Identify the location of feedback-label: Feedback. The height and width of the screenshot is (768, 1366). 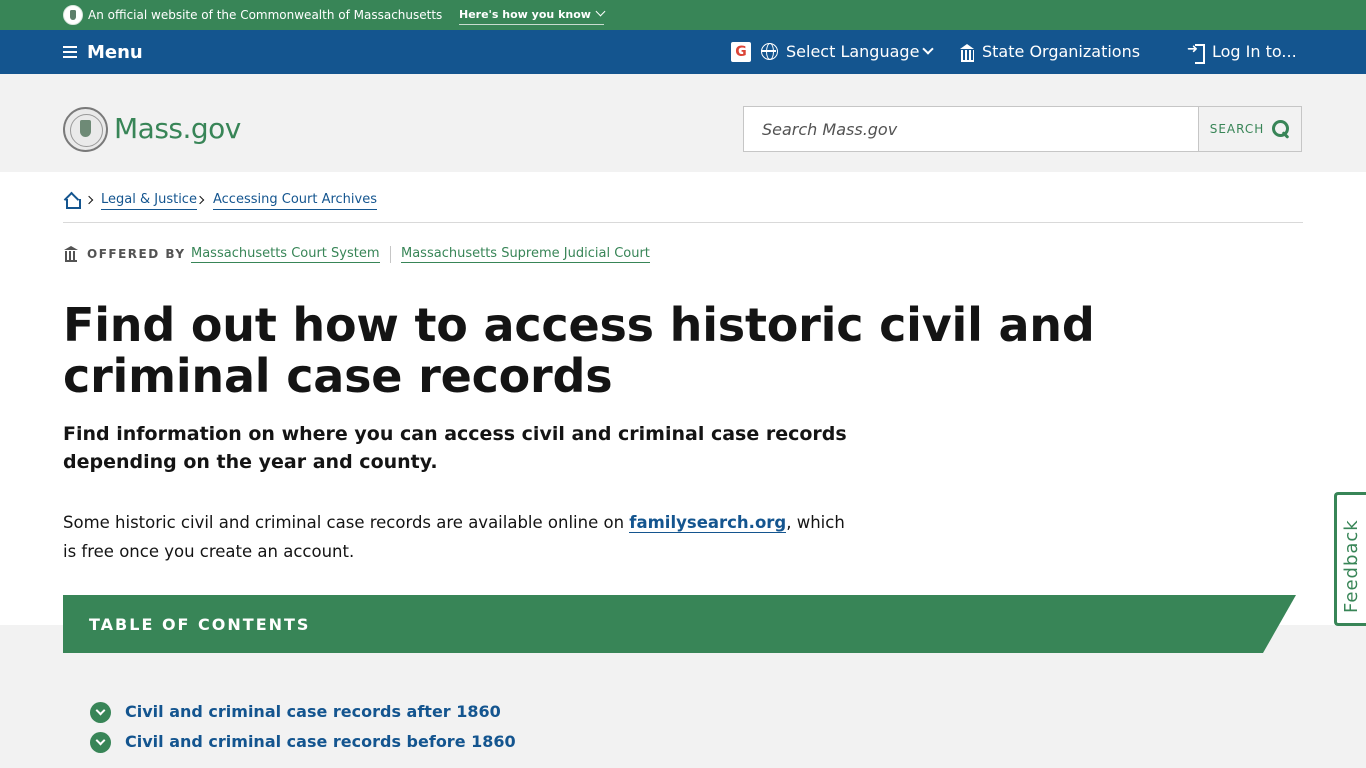
(1351, 566).